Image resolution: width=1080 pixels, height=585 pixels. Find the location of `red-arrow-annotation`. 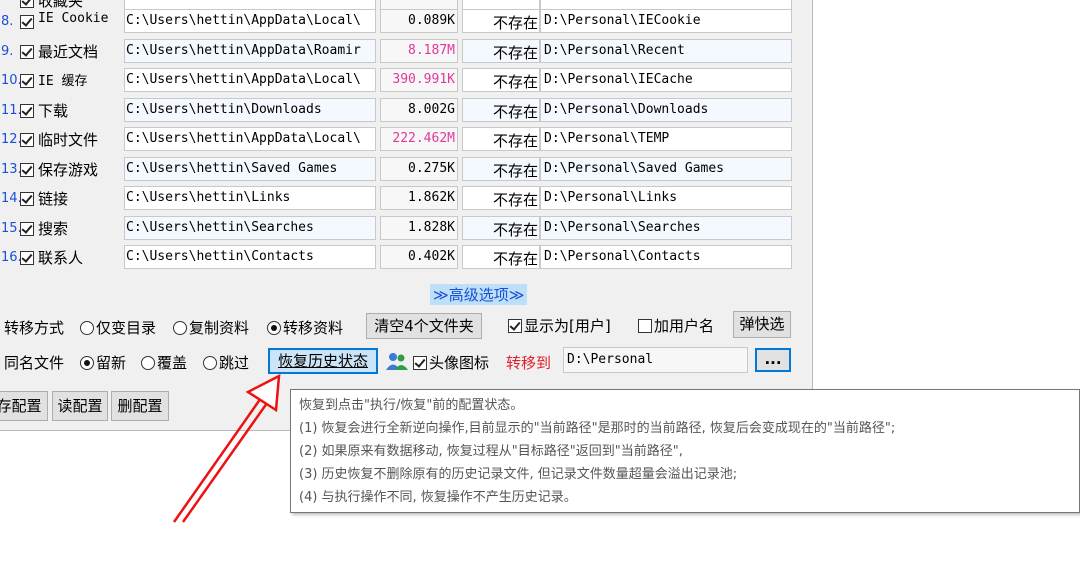

red-arrow-annotation is located at coordinates (226, 448).